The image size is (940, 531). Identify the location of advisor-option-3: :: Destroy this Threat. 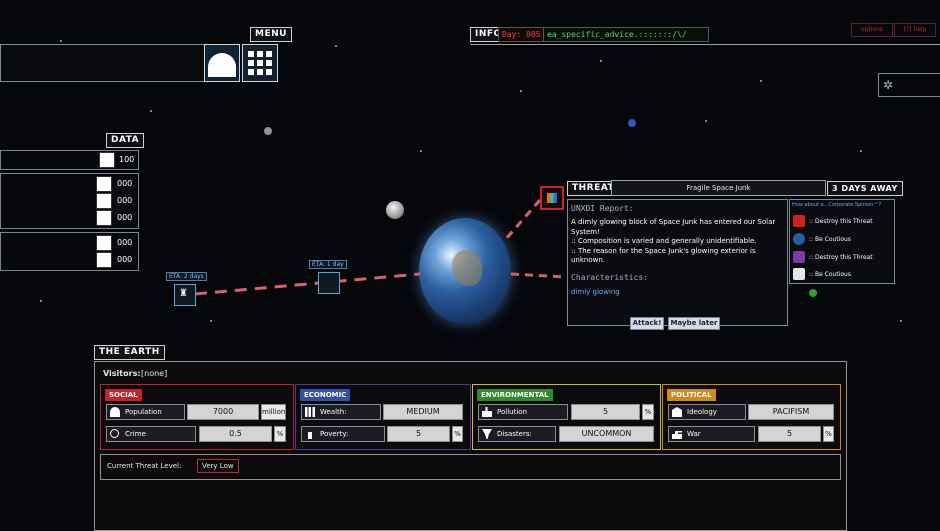
(841, 257).